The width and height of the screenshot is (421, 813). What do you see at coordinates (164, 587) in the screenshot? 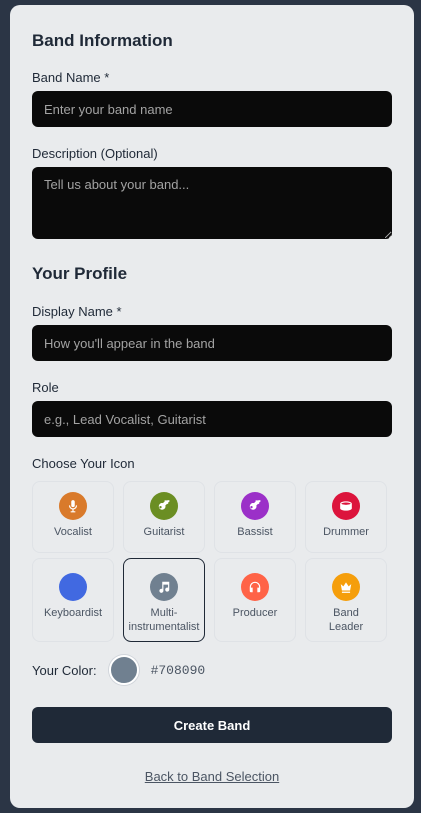
I see `music-note-icon` at bounding box center [164, 587].